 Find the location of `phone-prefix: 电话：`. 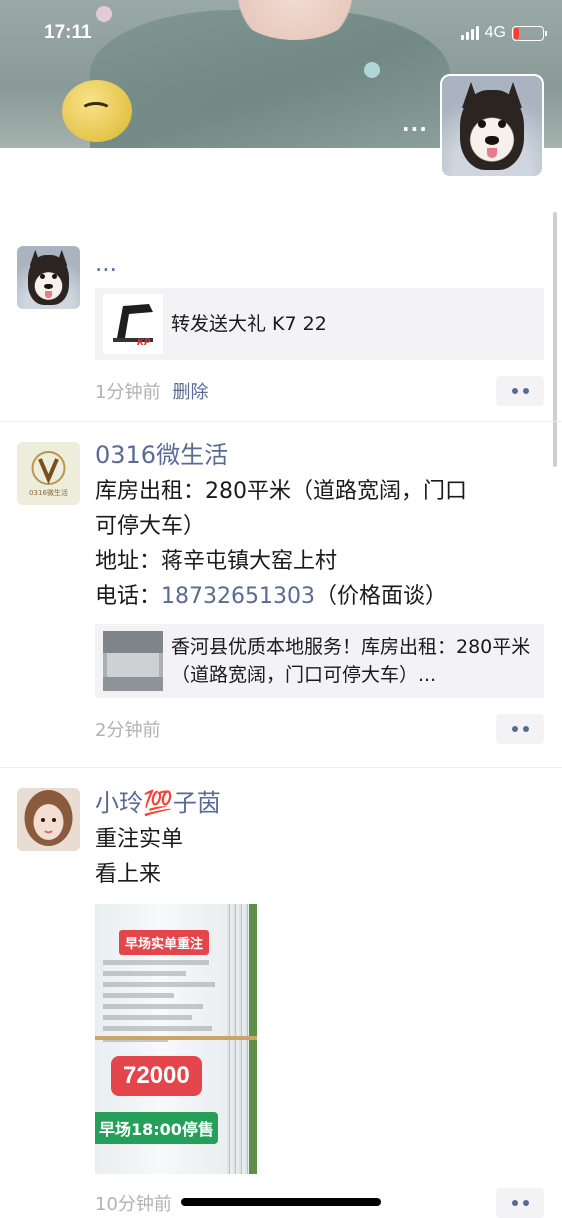

phone-prefix: 电话： is located at coordinates (128, 596).